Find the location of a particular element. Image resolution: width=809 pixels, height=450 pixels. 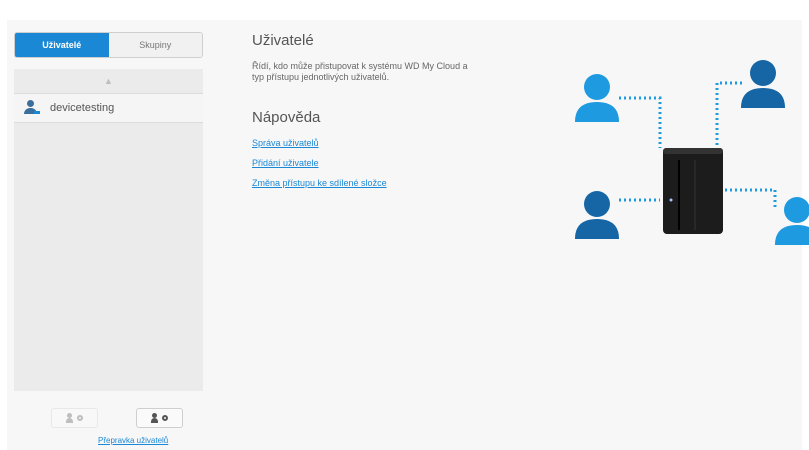

help-title: Nápověda is located at coordinates (286, 117).